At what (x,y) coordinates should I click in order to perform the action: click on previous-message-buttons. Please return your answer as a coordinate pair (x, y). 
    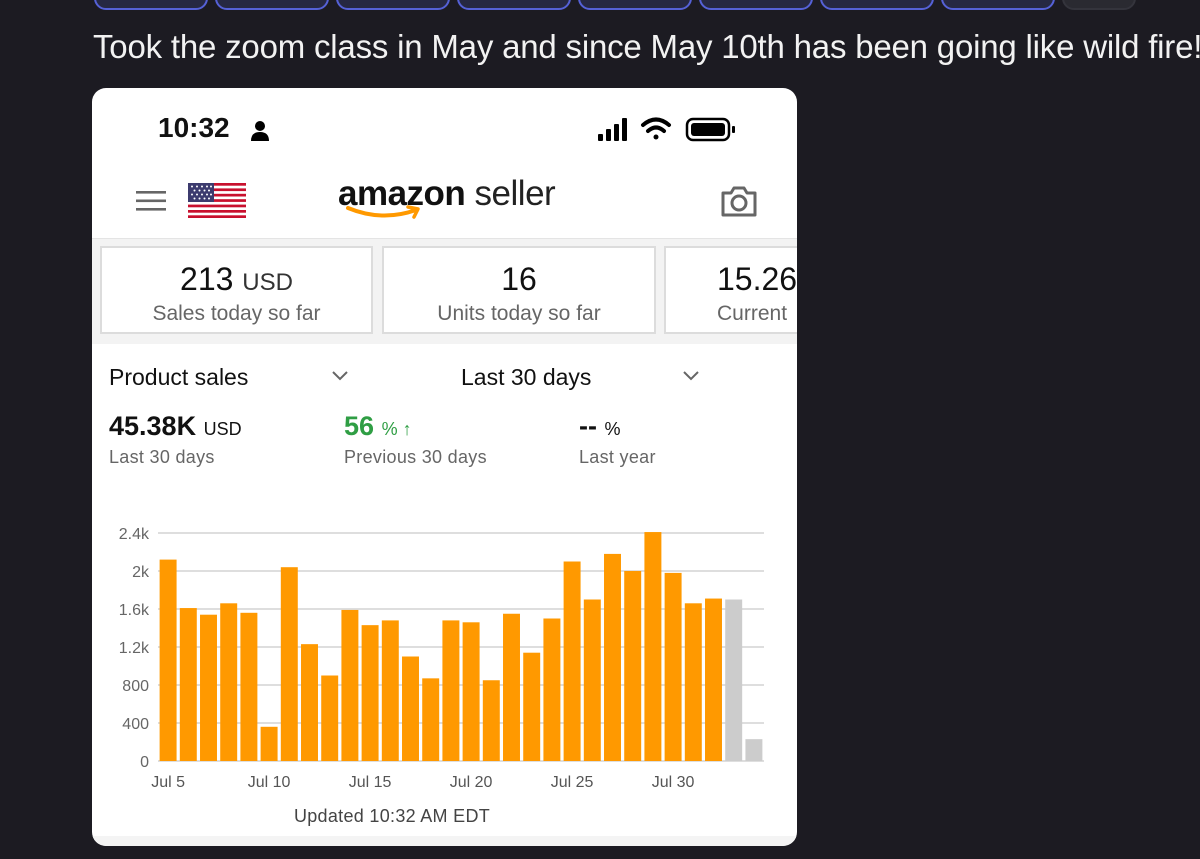
    Looking at the image, I should click on (600, 5).